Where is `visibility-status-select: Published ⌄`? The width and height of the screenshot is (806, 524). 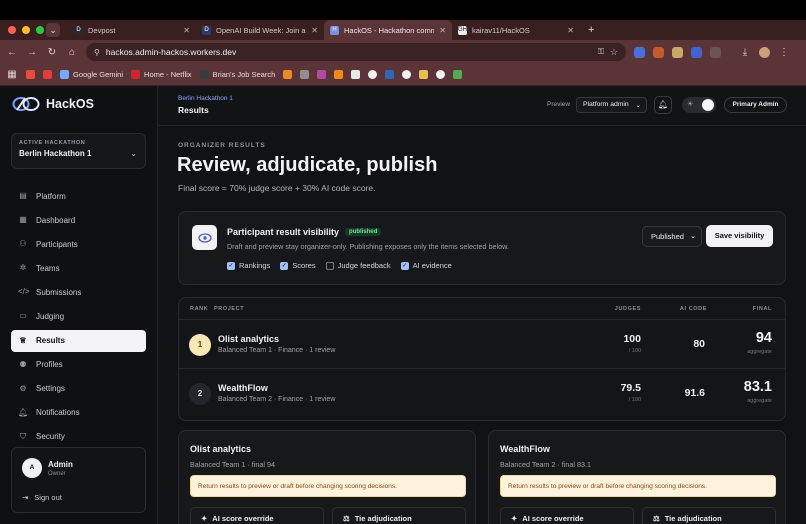
visibility-status-select: Published ⌄ is located at coordinates (672, 236).